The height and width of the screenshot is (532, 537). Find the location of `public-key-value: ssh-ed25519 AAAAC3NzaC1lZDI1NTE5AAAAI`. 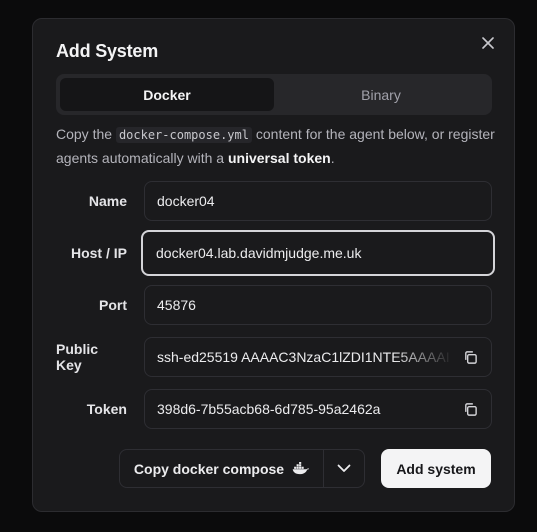

public-key-value: ssh-ed25519 AAAAC3NzaC1lZDI1NTE5AAAAI is located at coordinates (303, 357).